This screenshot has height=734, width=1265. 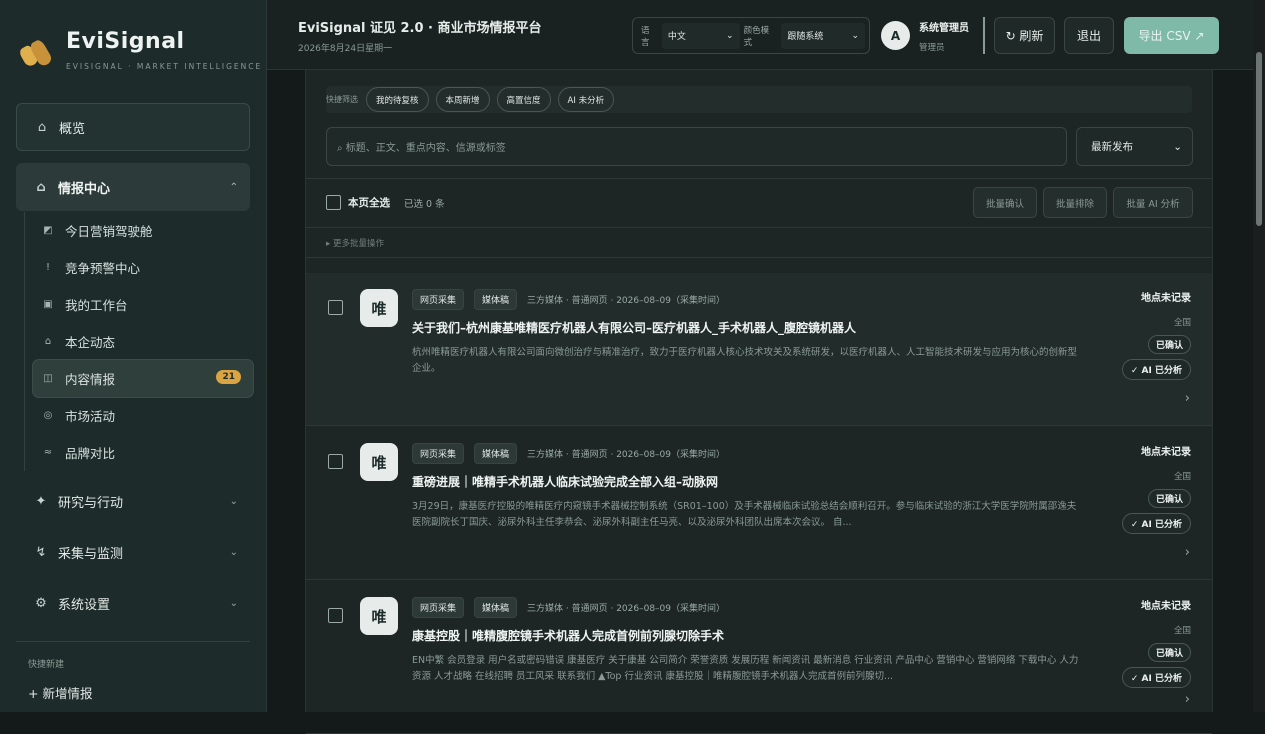 I want to click on current-date: 2026年8月24日星期一, so click(x=345, y=49).